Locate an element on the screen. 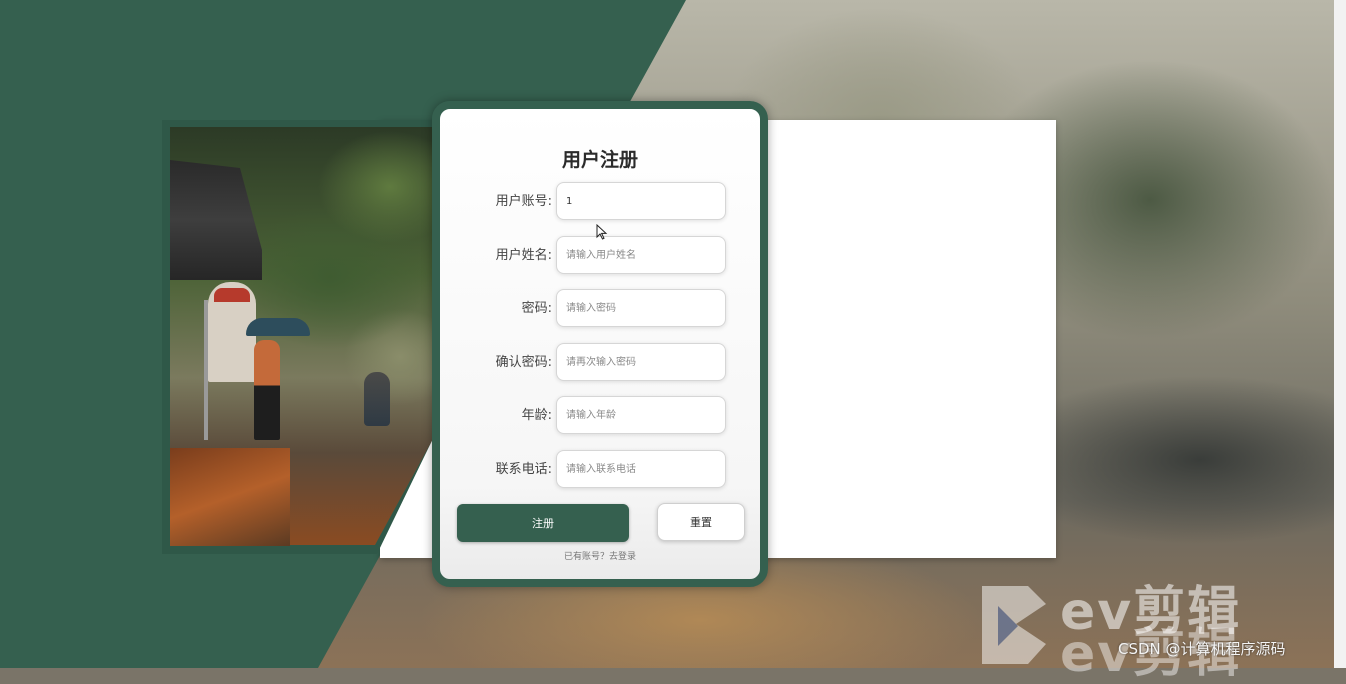  age-input is located at coordinates (641, 415).